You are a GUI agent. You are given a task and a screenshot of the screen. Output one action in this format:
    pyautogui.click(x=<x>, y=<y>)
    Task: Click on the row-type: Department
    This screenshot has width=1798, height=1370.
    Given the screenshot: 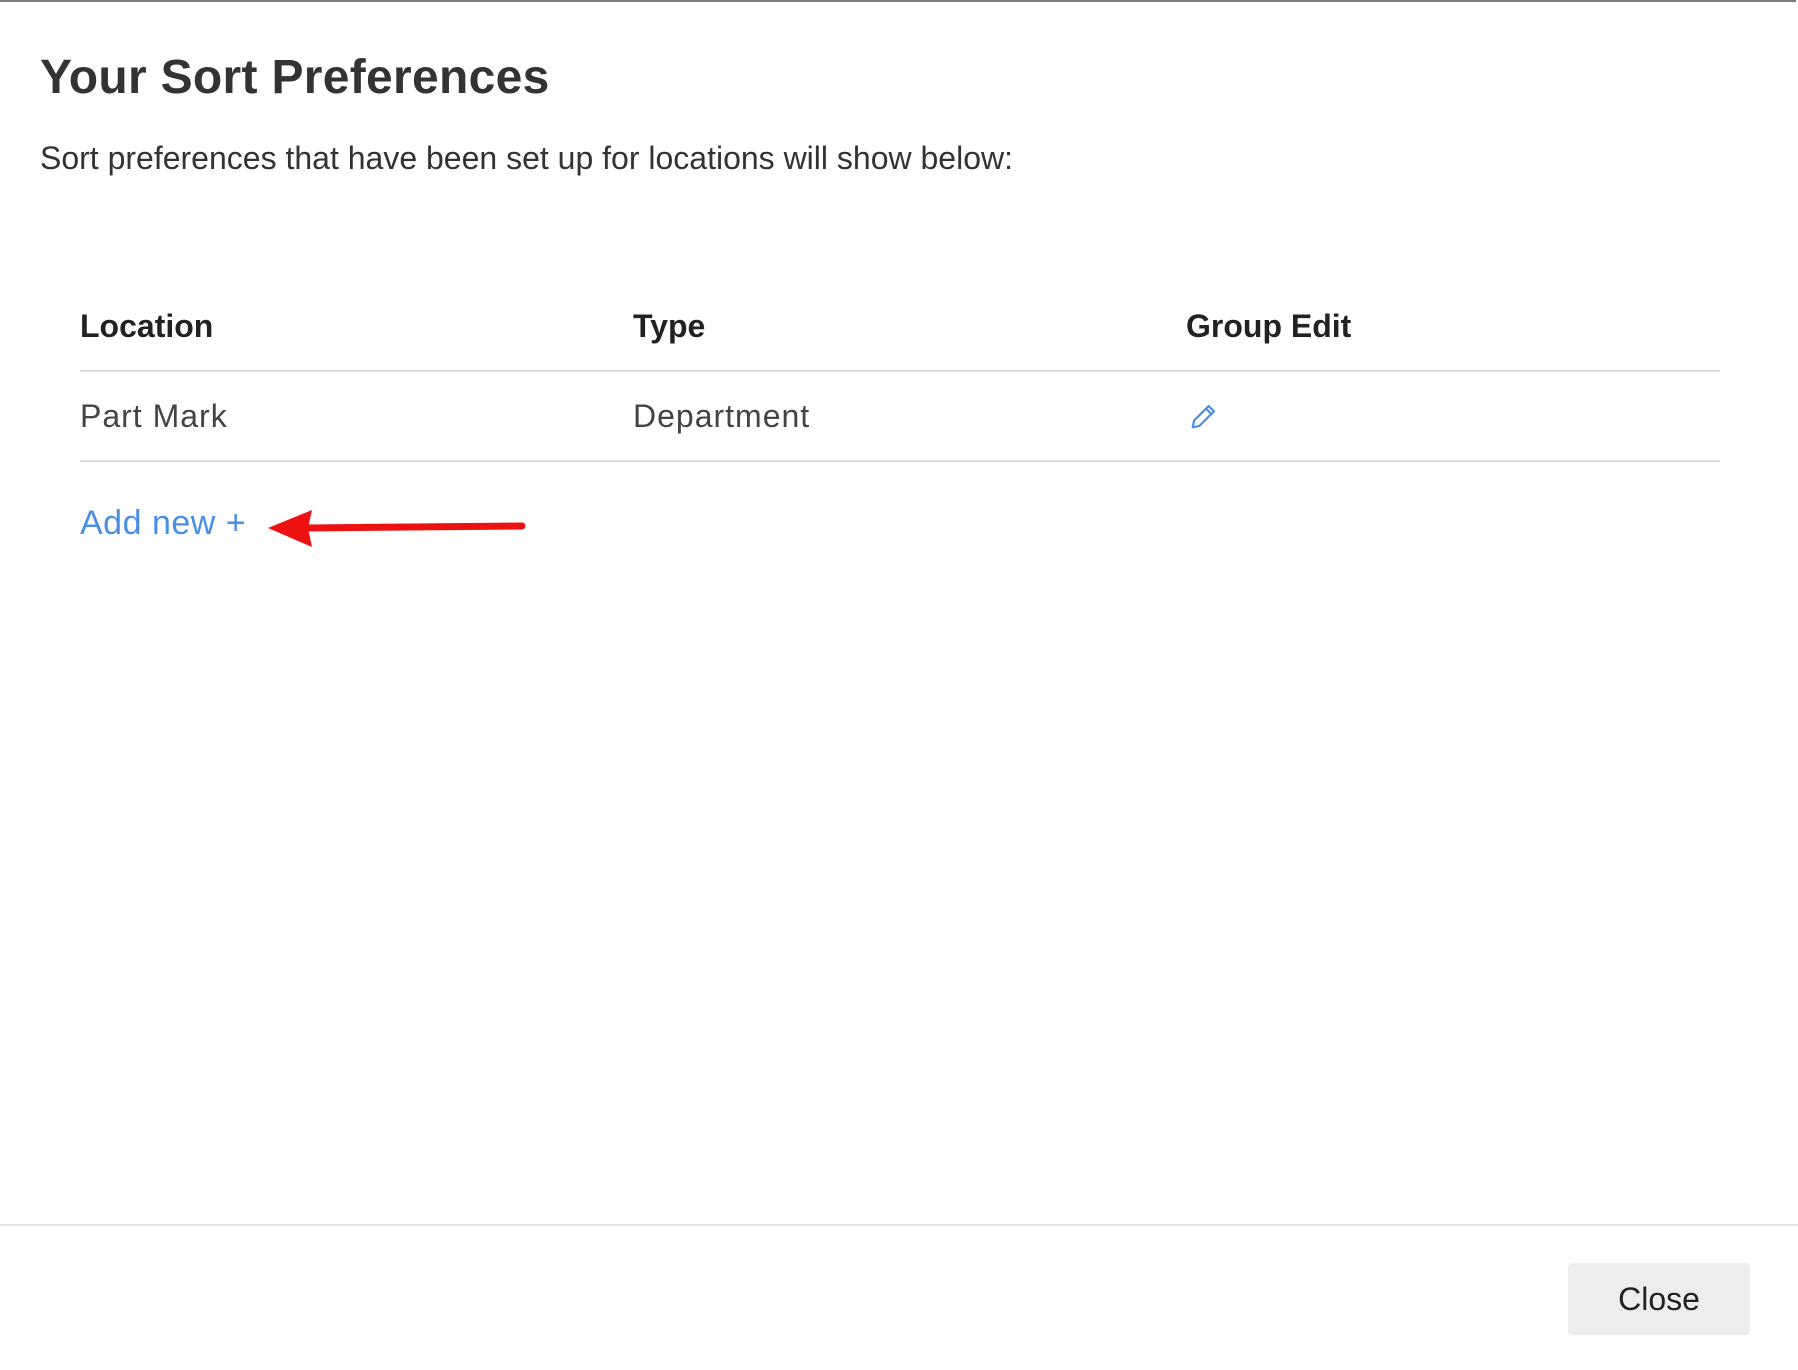 What is the action you would take?
    pyautogui.click(x=722, y=415)
    